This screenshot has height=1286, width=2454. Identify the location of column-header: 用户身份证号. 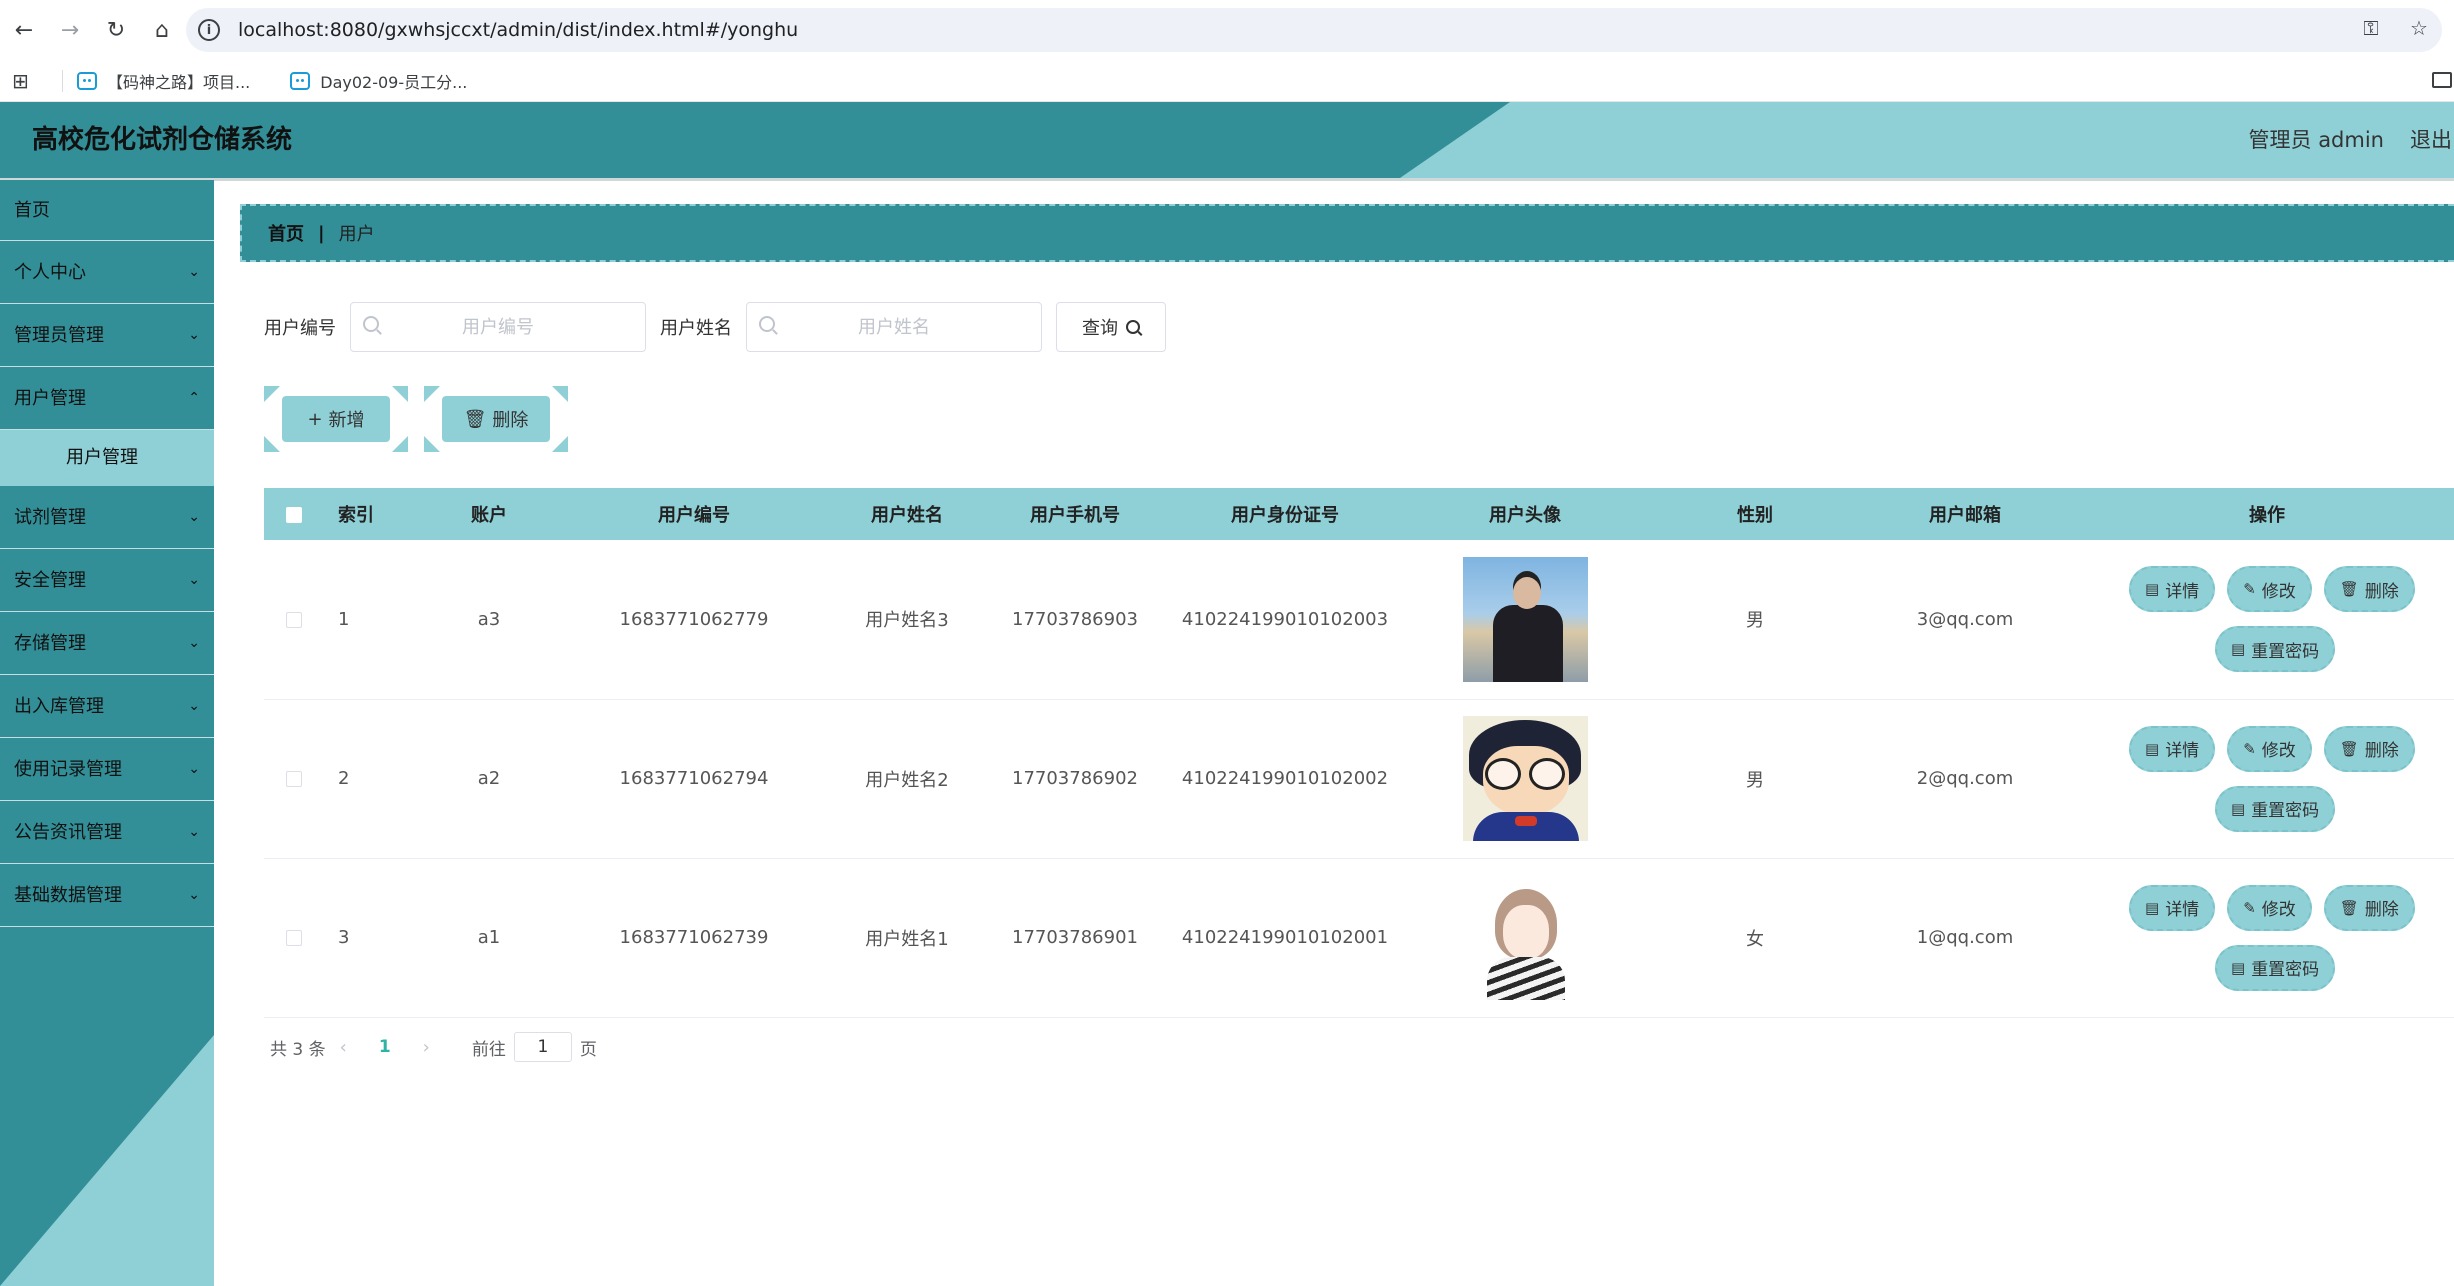
(1285, 515).